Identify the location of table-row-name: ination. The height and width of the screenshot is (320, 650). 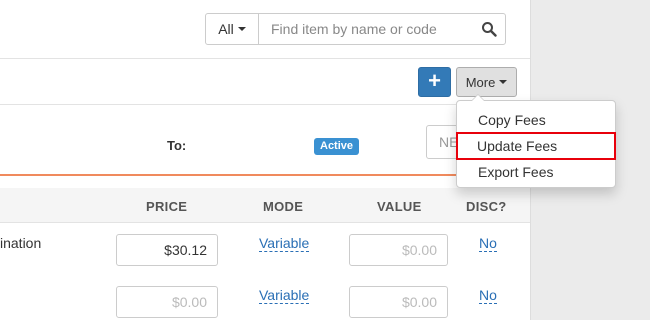
(21, 243).